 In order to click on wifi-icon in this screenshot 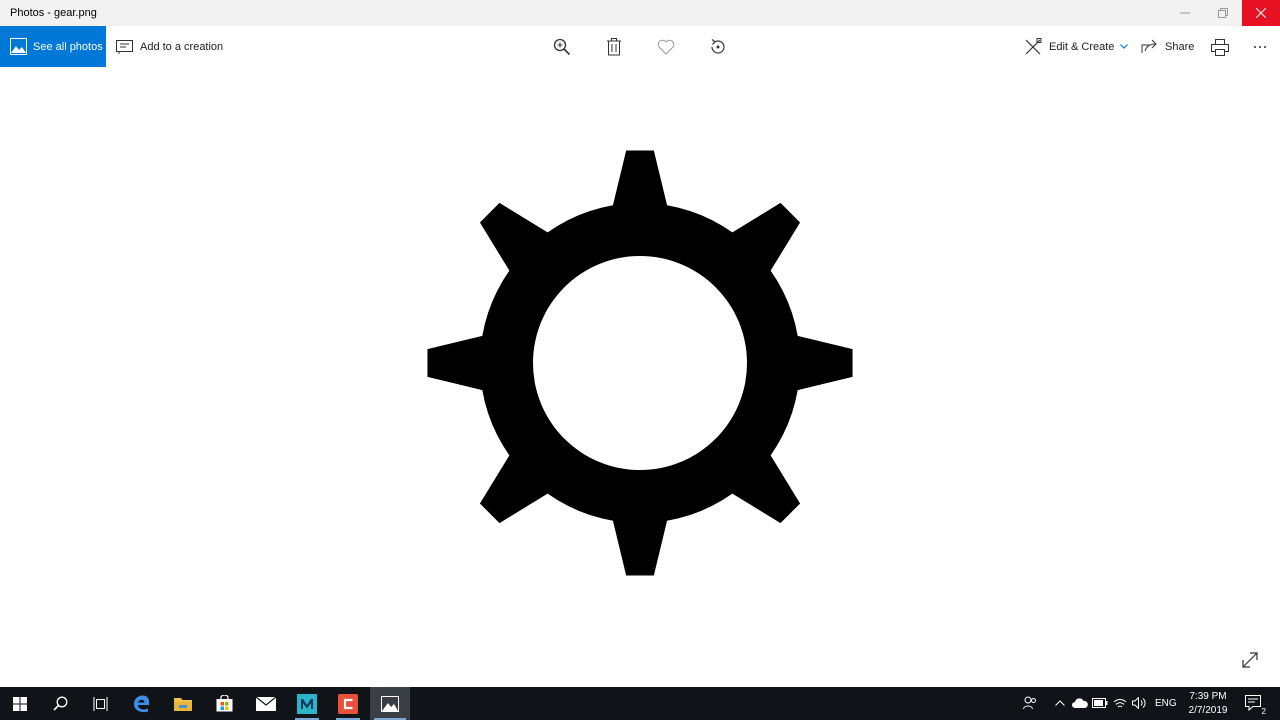, I will do `click(1120, 703)`.